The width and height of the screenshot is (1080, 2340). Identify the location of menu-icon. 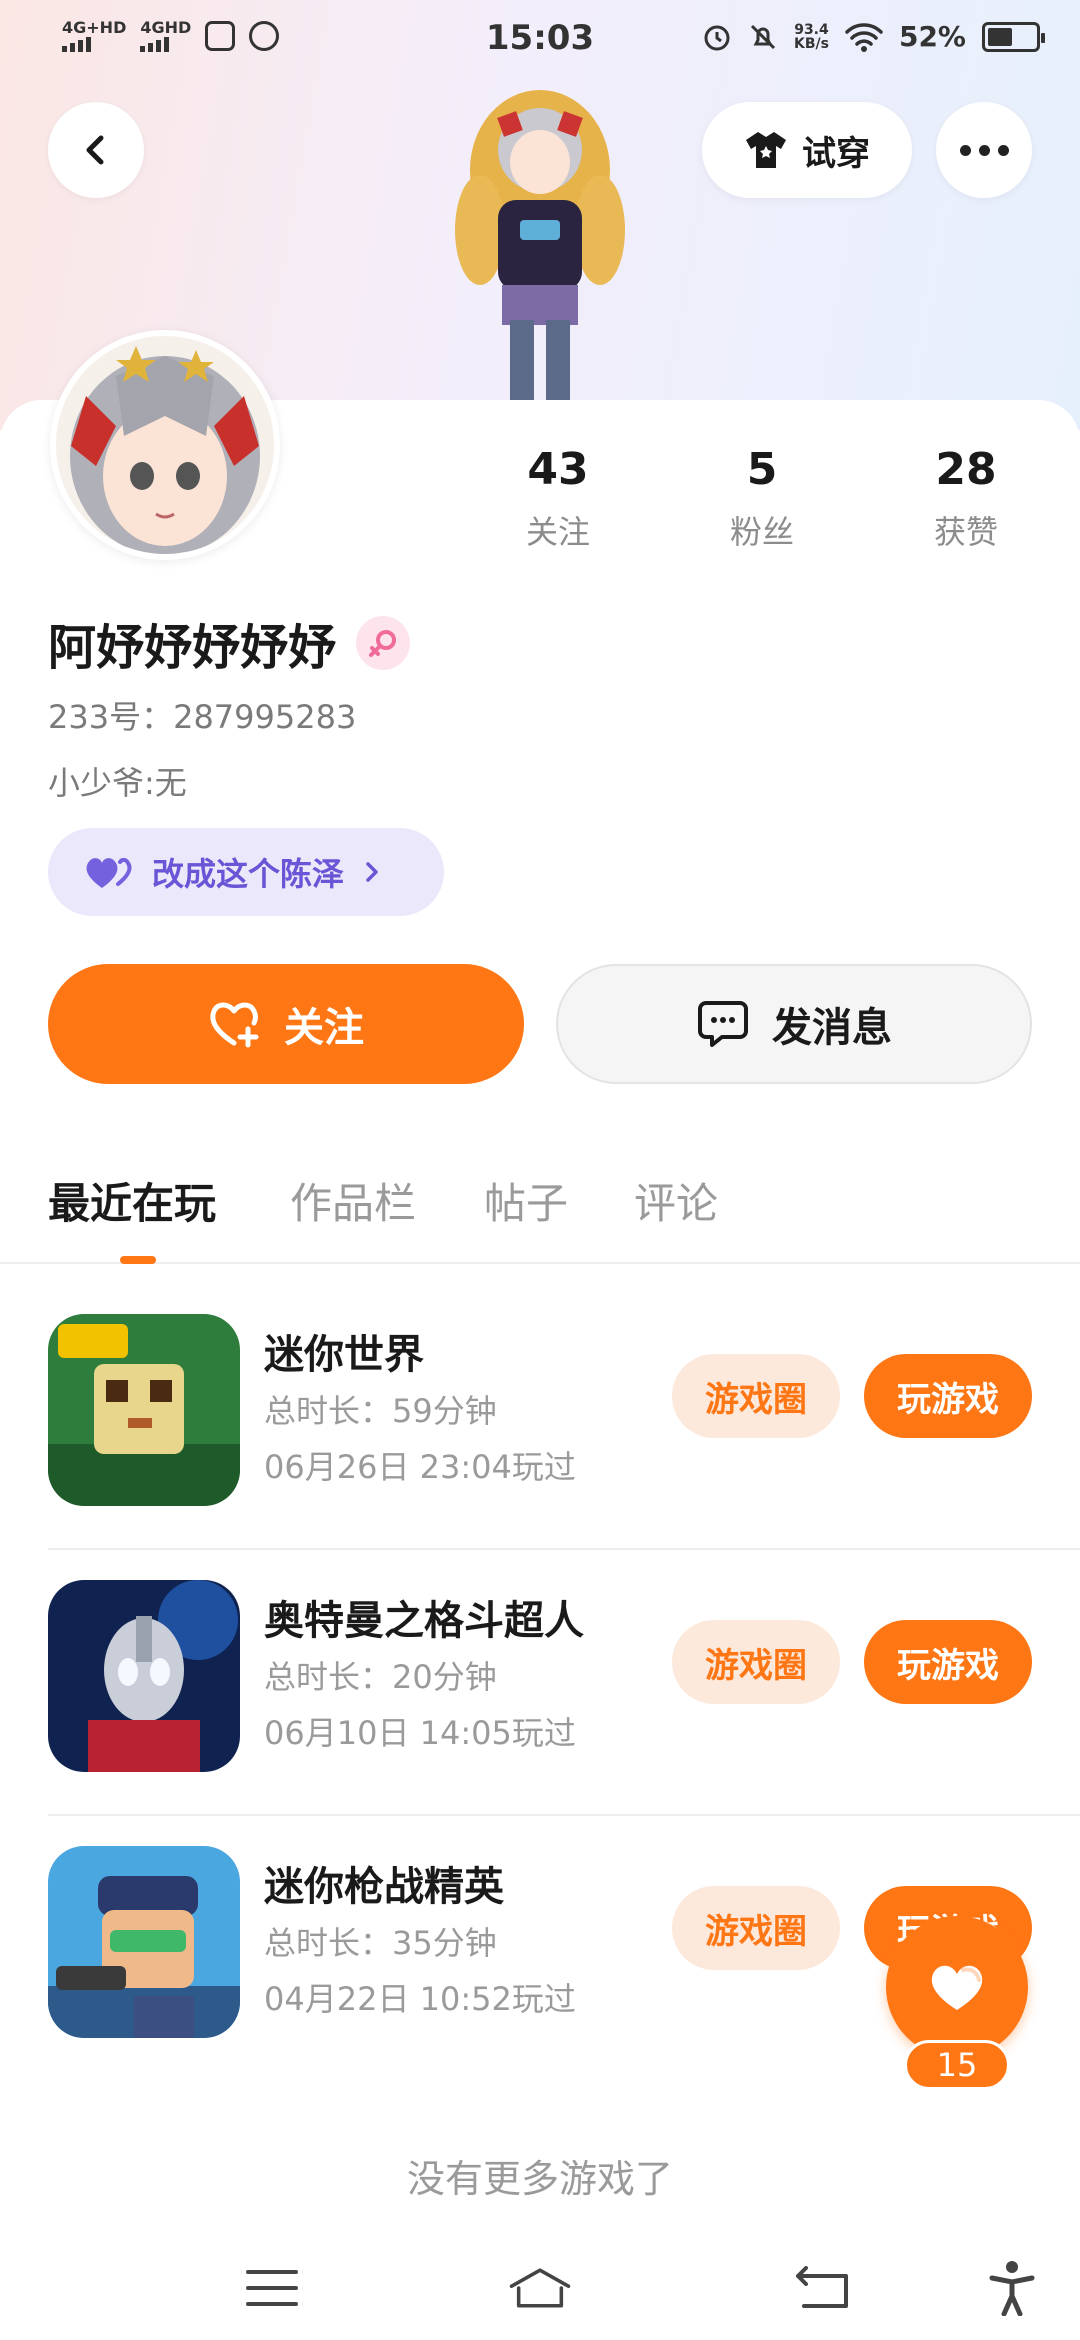
(272, 2288).